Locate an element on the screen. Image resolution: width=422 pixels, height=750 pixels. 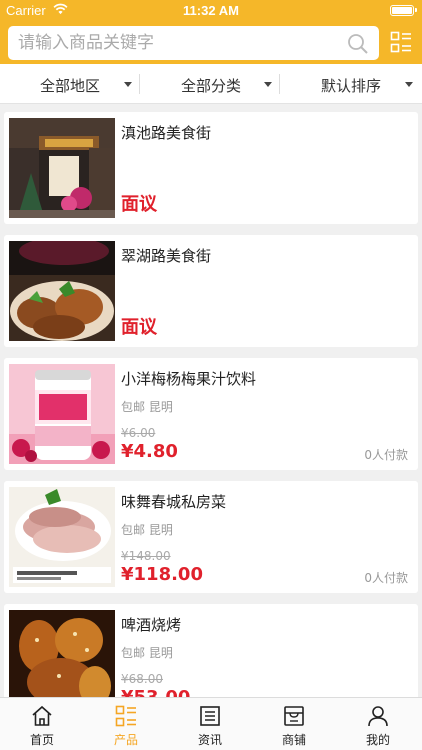
news-icon is located at coordinates (210, 716).